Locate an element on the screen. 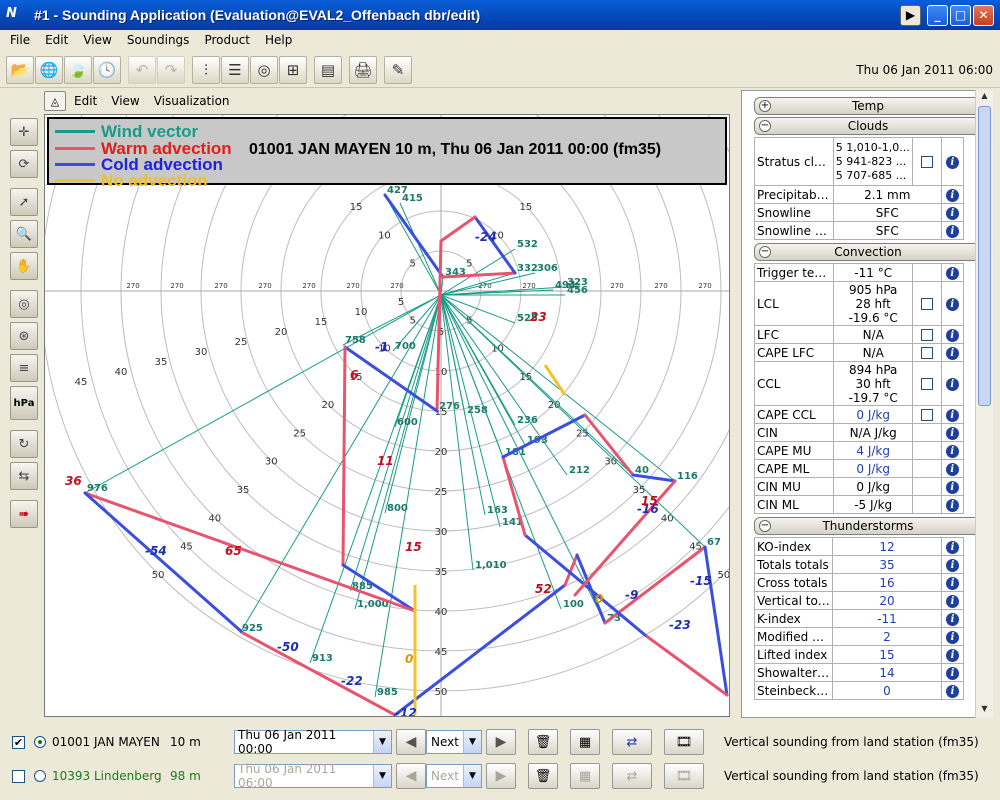 The height and width of the screenshot is (800, 1000). globe-station-icon: 🌐 is located at coordinates (49, 69).